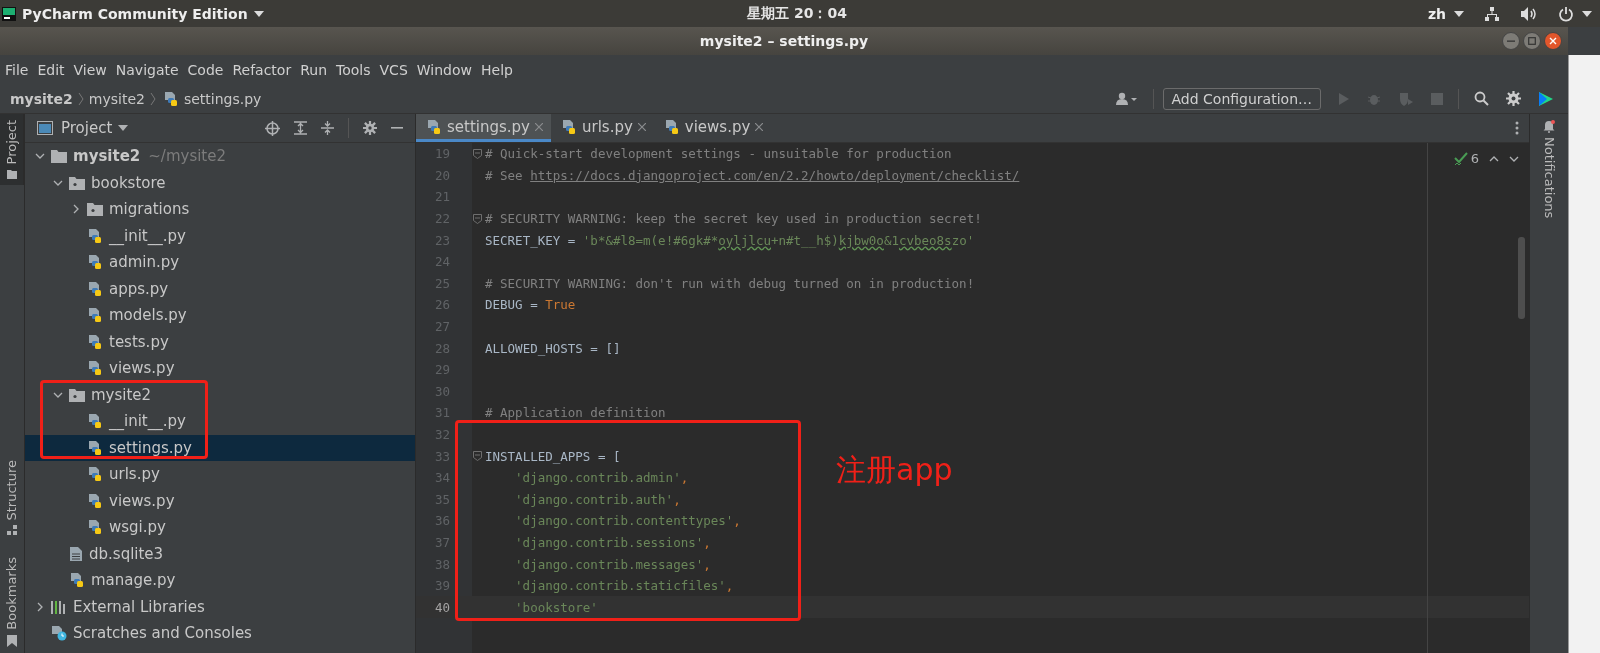 This screenshot has width=1600, height=653. Describe the element at coordinates (1474, 158) in the screenshot. I see `inspection-count: 6` at that location.